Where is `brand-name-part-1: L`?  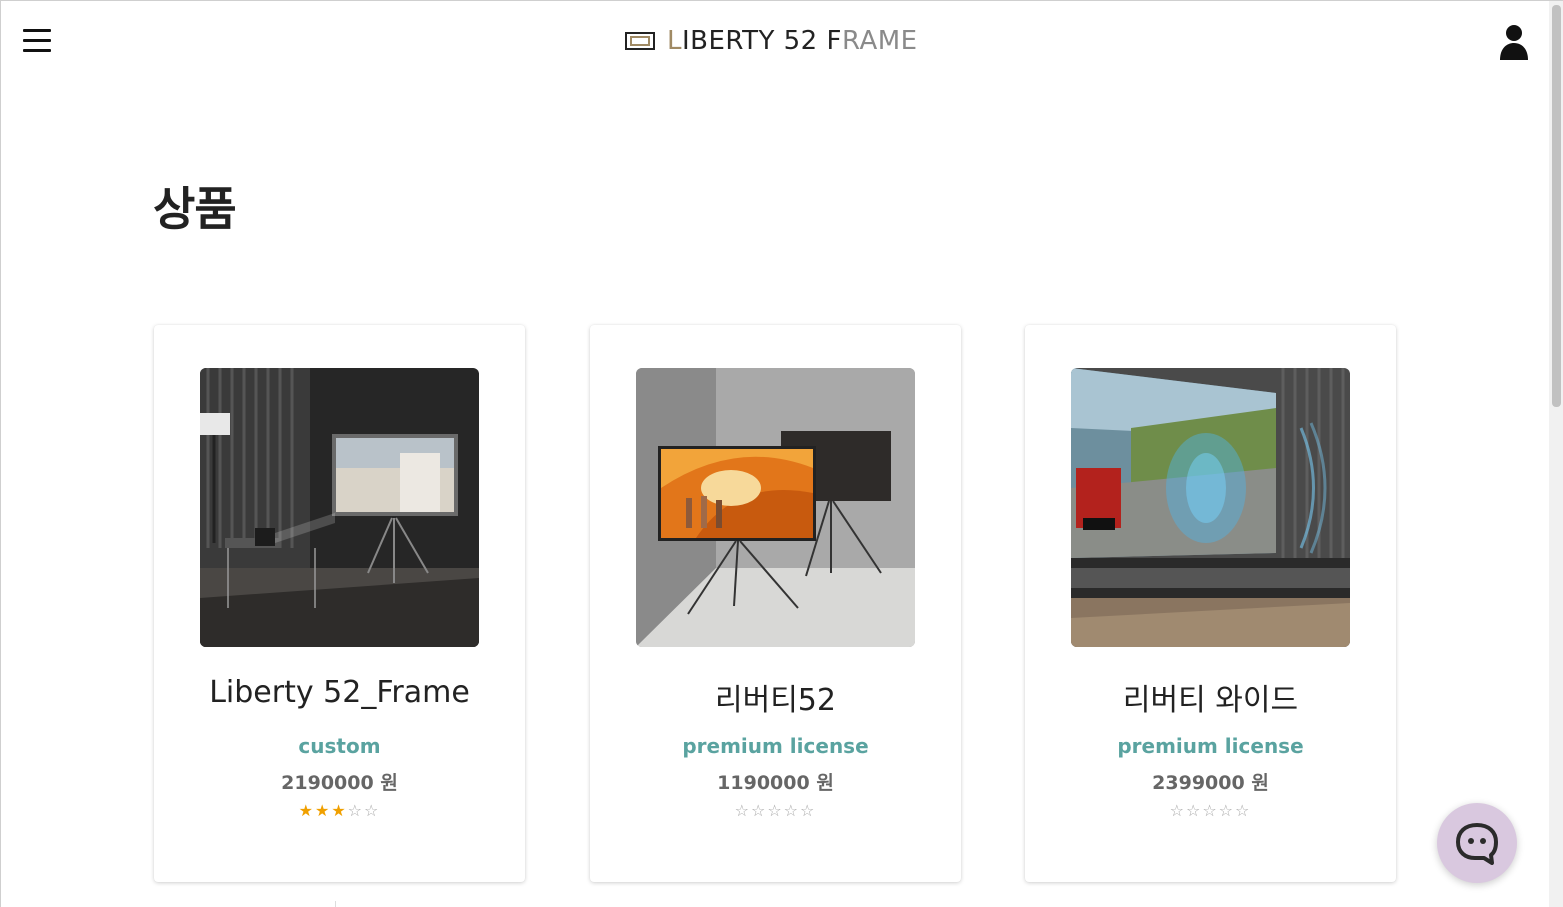
brand-name-part-1: L is located at coordinates (674, 41).